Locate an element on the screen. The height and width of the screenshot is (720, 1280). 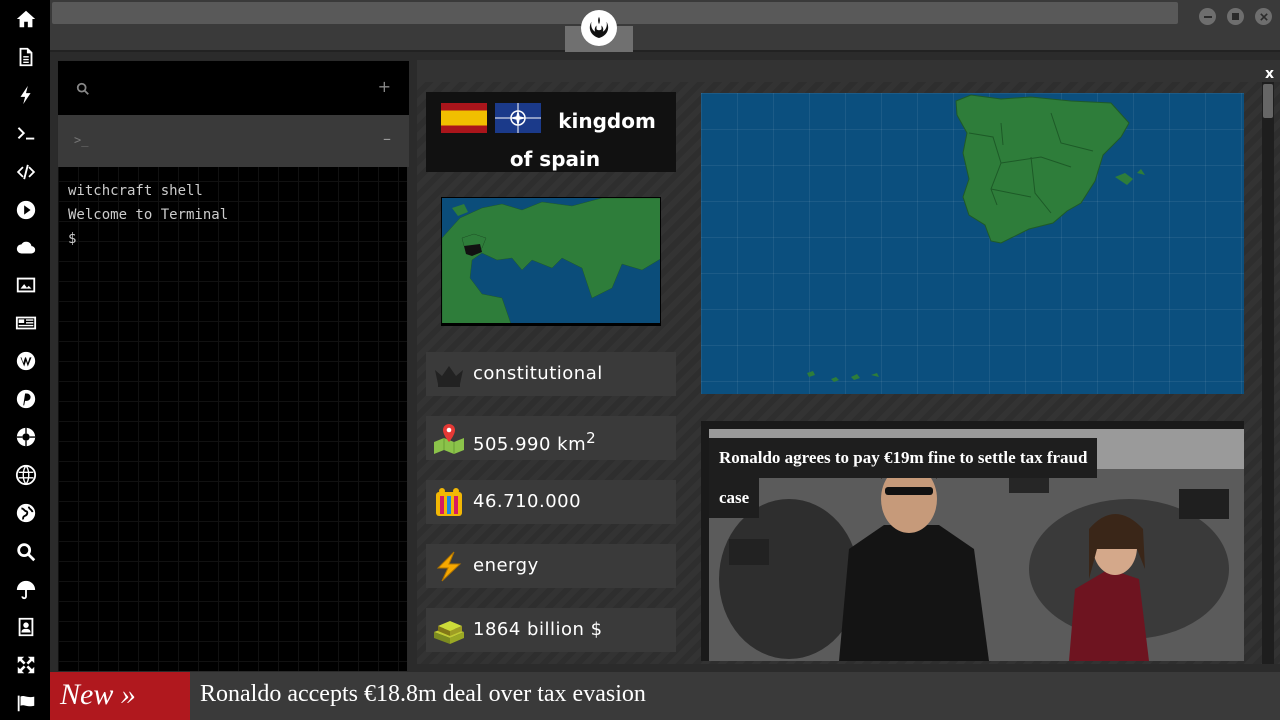
maximize-button is located at coordinates (1235, 16).